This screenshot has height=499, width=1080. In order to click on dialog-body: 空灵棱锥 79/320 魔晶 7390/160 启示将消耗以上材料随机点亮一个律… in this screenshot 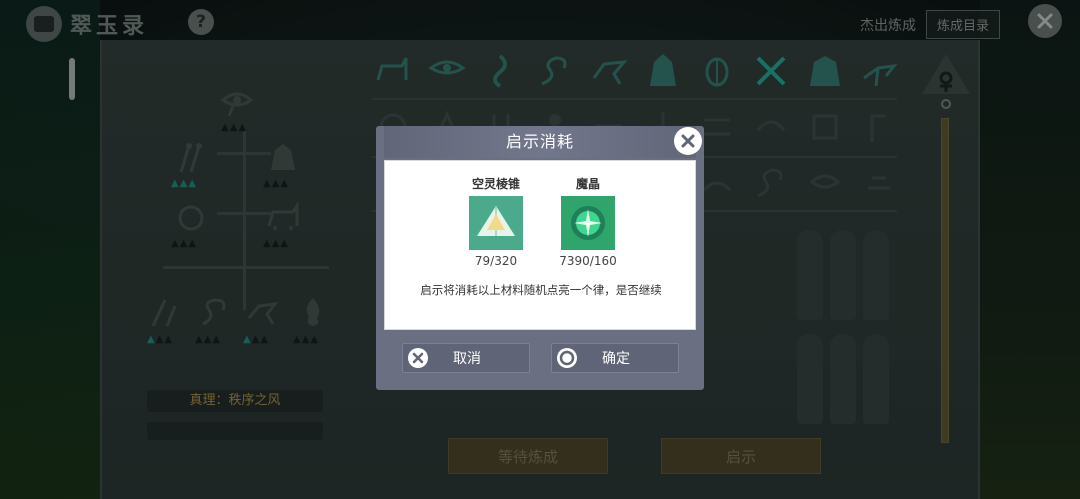, I will do `click(540, 245)`.